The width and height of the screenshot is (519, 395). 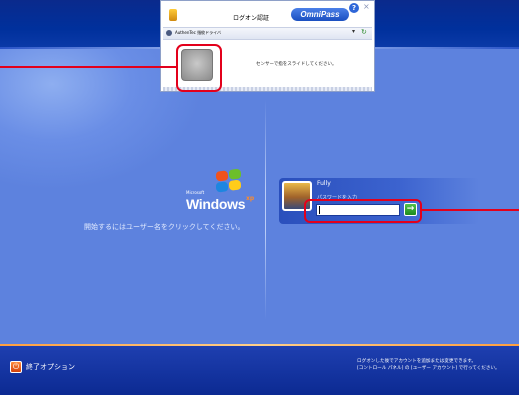 What do you see at coordinates (169, 33) in the screenshot?
I see `fingerprint-device-icon` at bounding box center [169, 33].